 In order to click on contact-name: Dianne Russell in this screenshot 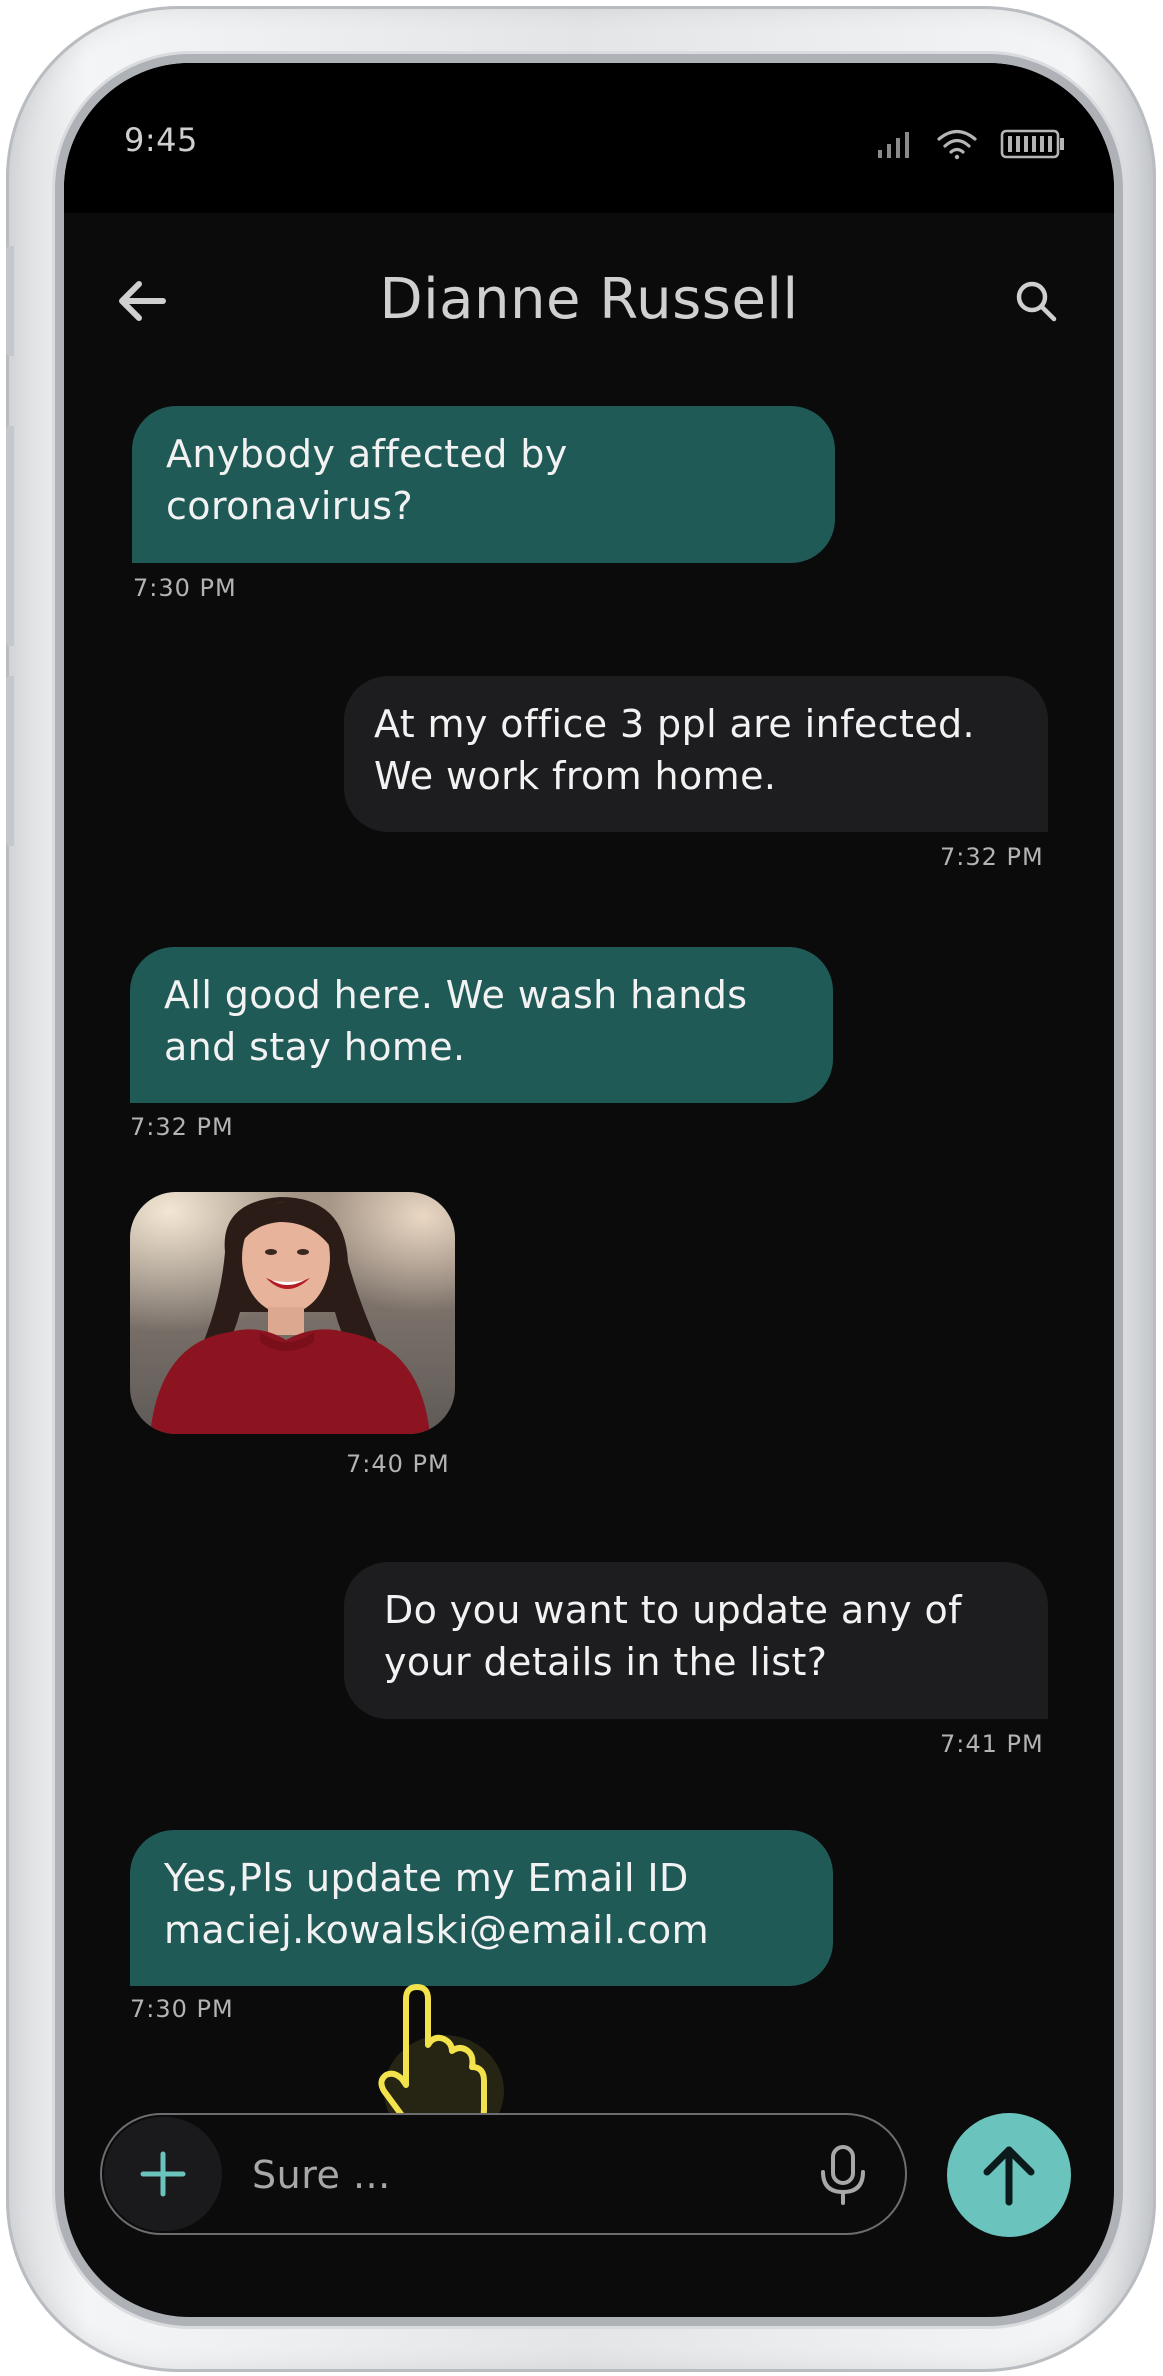, I will do `click(589, 299)`.